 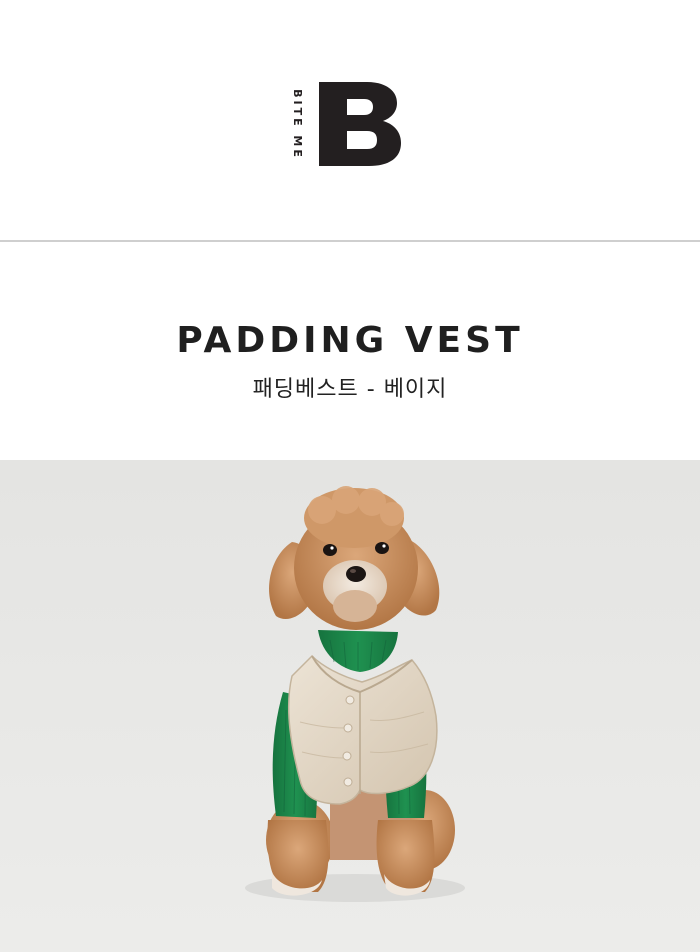 I want to click on brand-wordmark: BITE ME, so click(x=297, y=124).